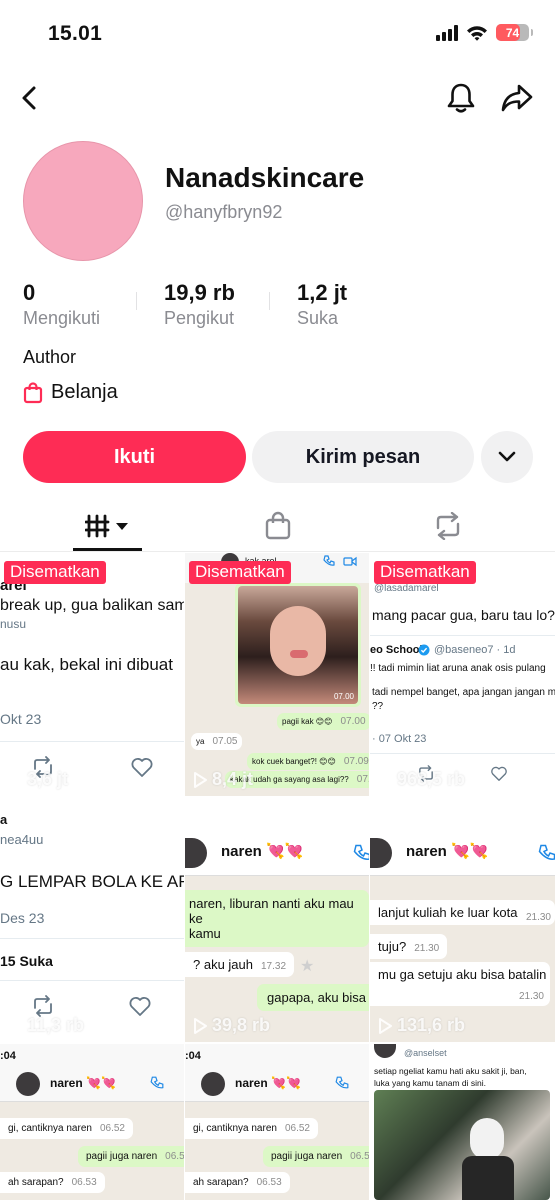  Describe the element at coordinates (396, 650) in the screenshot. I see `tweet-text: eo School` at that location.